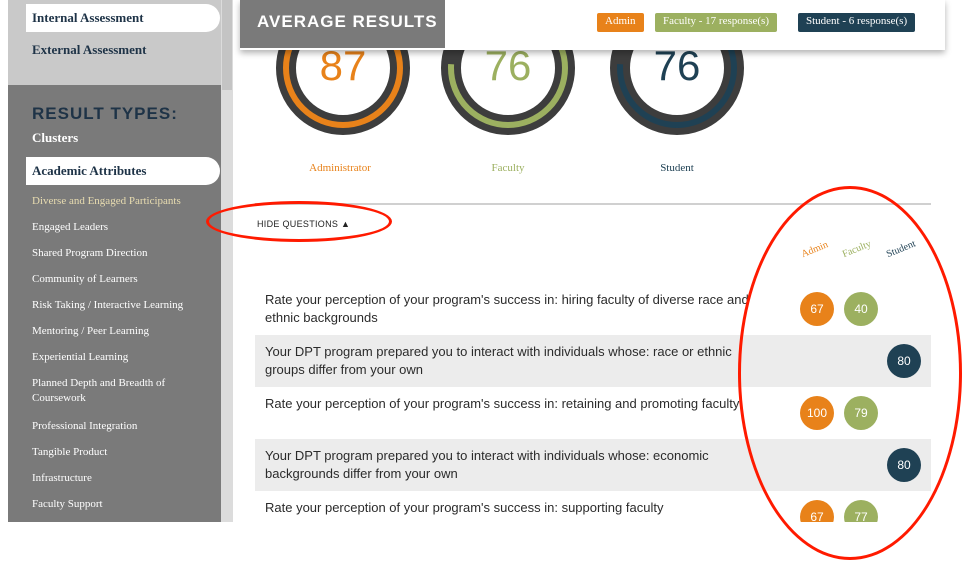 This screenshot has width=963, height=564. What do you see at coordinates (227, 261) in the screenshot?
I see `sidebar-scrollbar` at bounding box center [227, 261].